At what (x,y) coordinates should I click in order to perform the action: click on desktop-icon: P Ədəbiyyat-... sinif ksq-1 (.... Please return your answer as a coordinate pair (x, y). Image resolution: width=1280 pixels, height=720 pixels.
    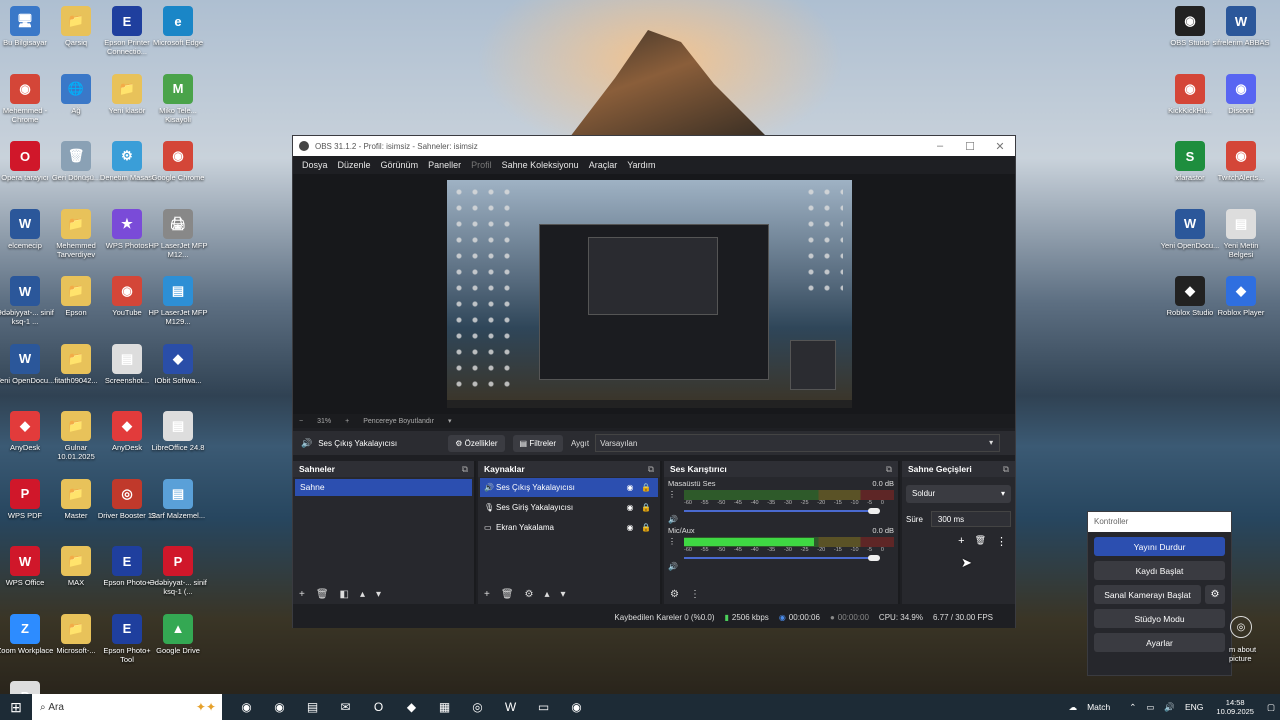
    Looking at the image, I should click on (178, 571).